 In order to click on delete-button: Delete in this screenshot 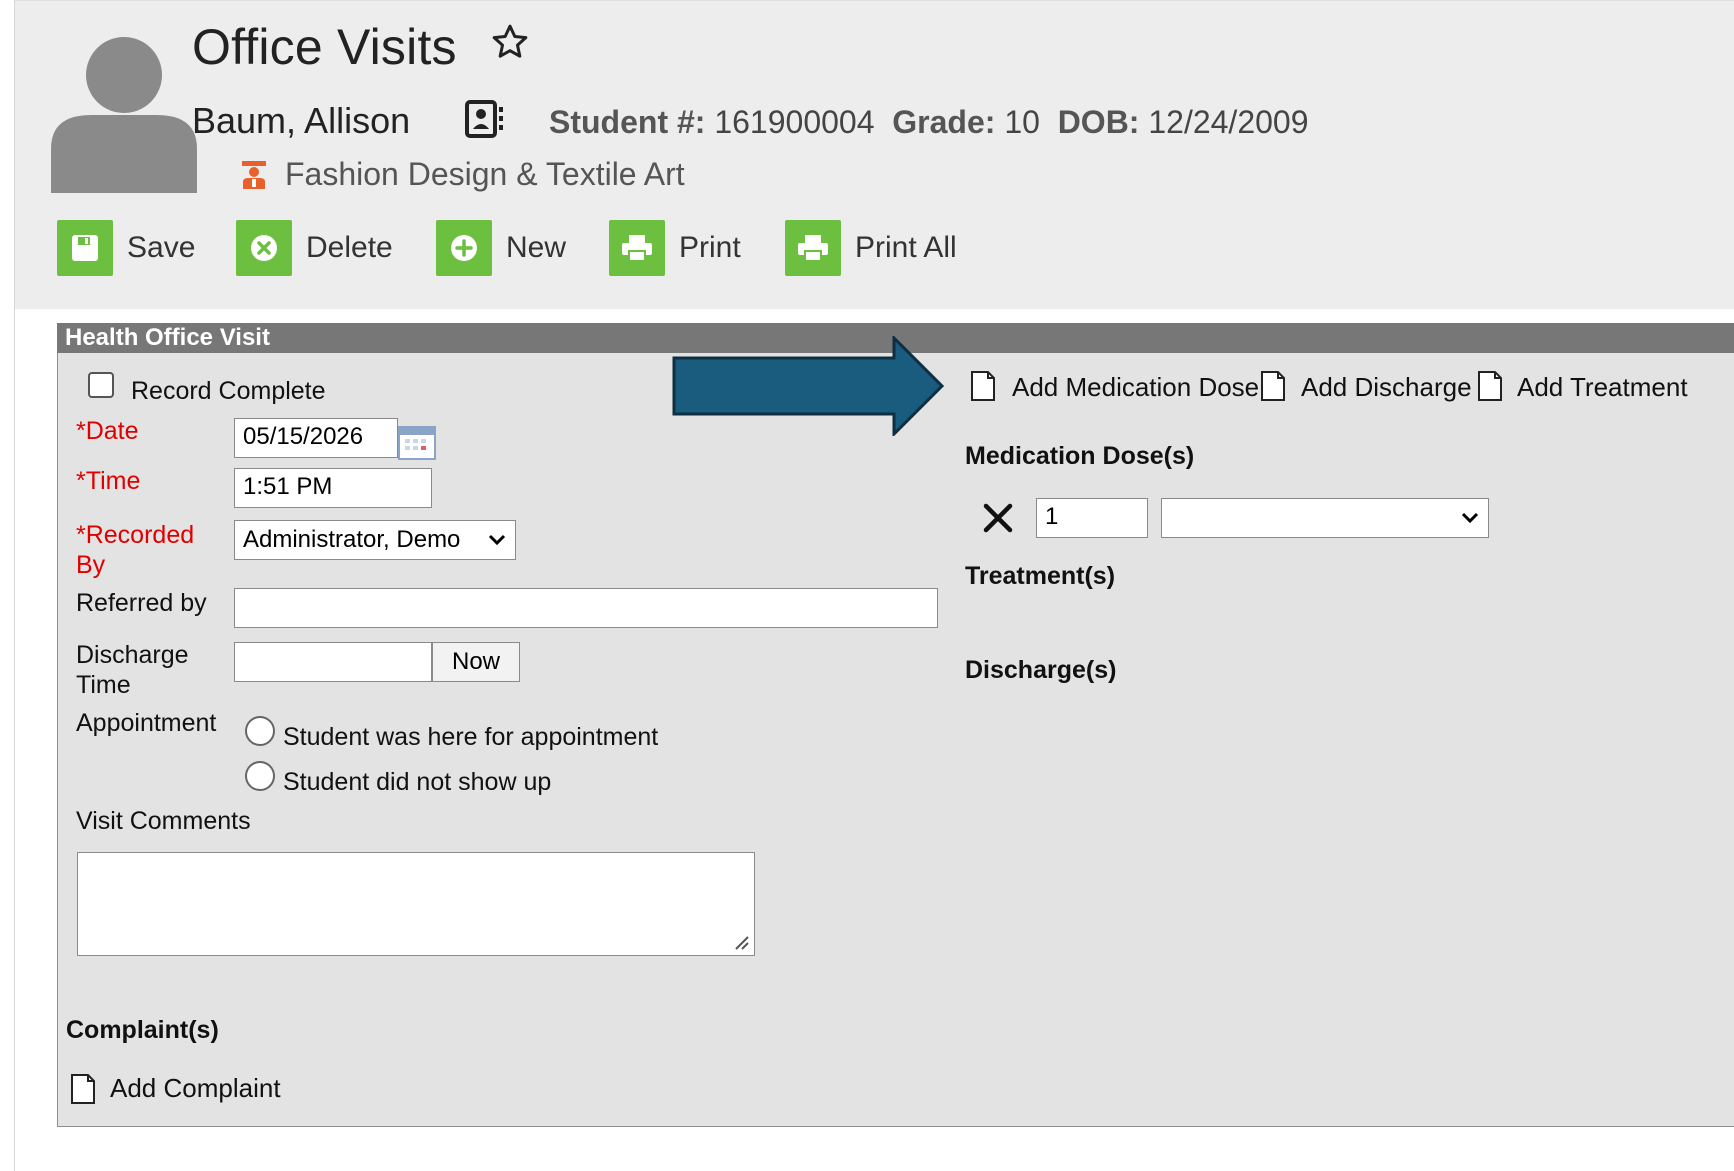, I will do `click(314, 248)`.